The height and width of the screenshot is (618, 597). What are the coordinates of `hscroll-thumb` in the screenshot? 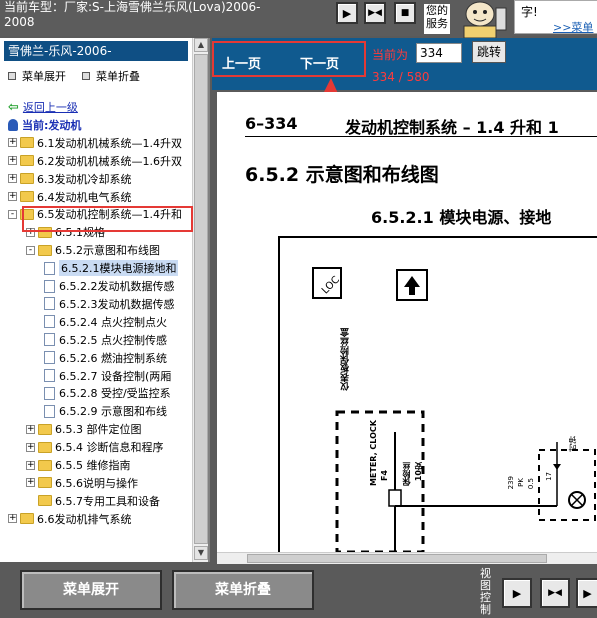 It's located at (397, 558).